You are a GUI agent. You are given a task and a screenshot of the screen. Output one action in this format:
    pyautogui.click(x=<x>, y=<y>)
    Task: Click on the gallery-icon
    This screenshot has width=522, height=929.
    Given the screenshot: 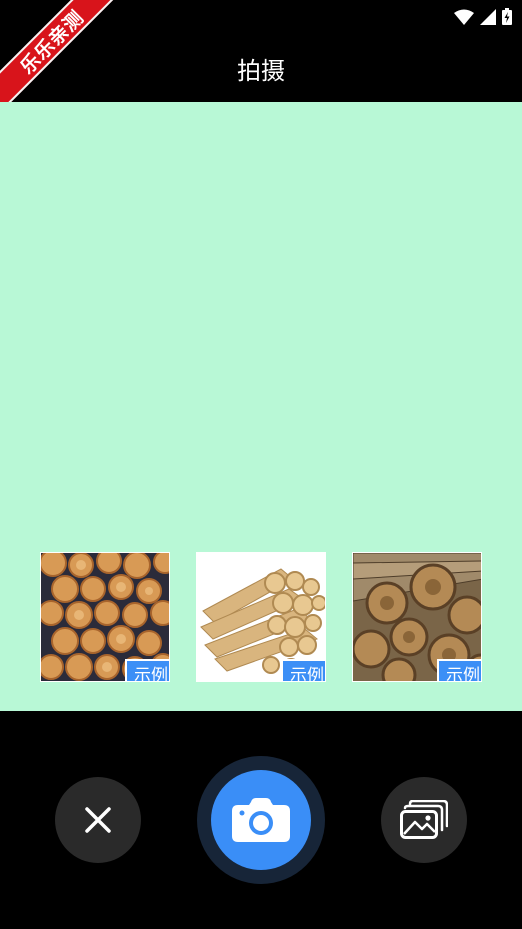 What is the action you would take?
    pyautogui.click(x=424, y=819)
    